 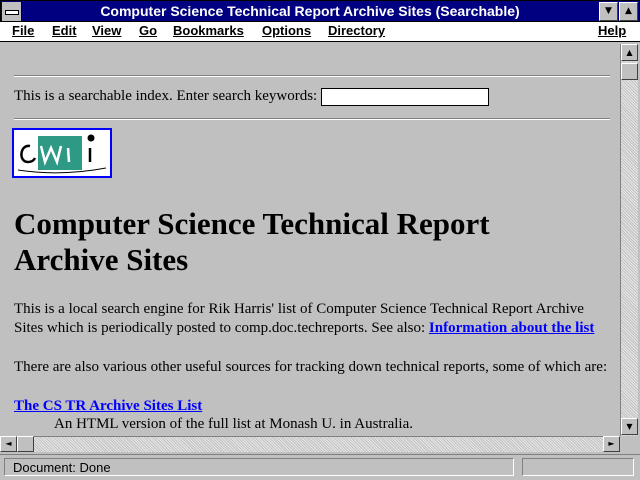 What do you see at coordinates (259, 467) in the screenshot?
I see `status-text: Document: Done` at bounding box center [259, 467].